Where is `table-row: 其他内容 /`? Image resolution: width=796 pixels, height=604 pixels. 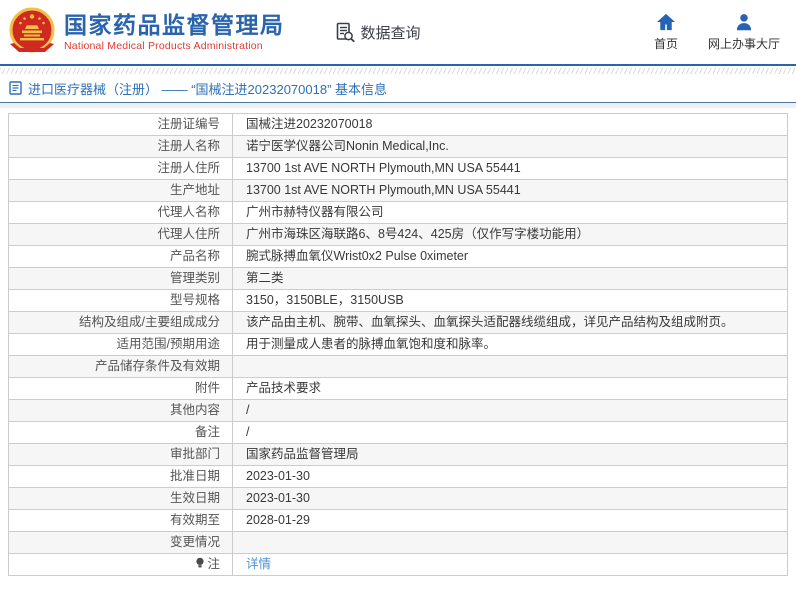
table-row: 其他内容 / is located at coordinates (398, 410).